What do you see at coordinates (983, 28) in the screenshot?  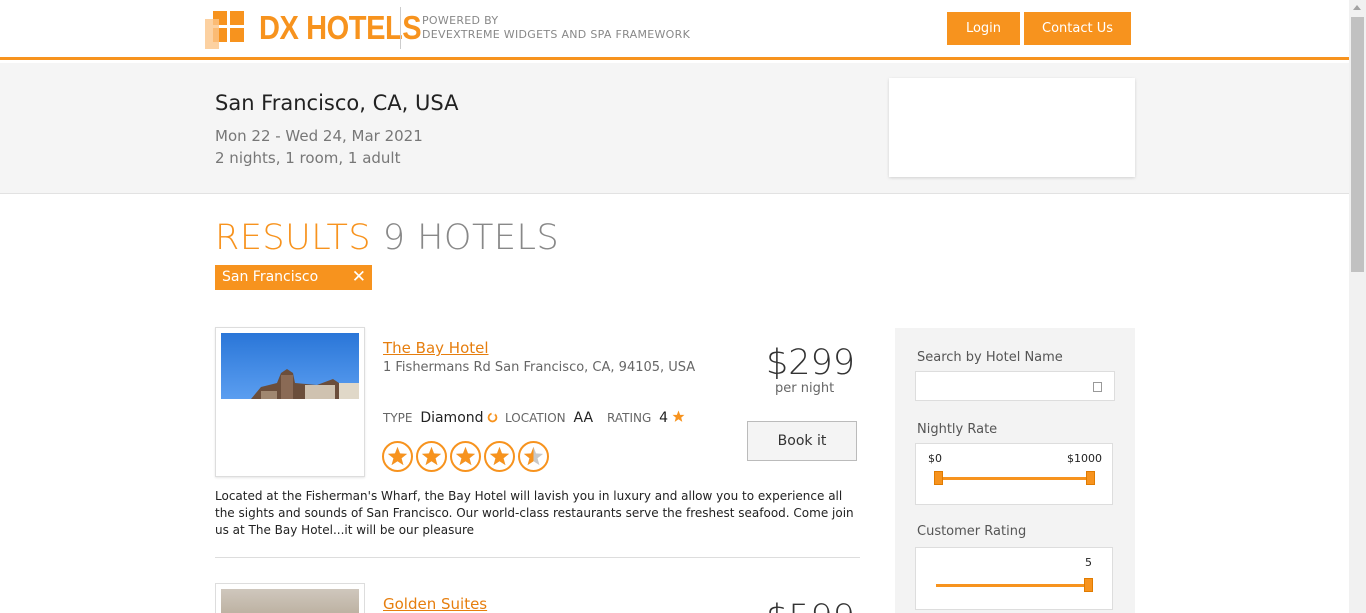 I see `login-button: Login` at bounding box center [983, 28].